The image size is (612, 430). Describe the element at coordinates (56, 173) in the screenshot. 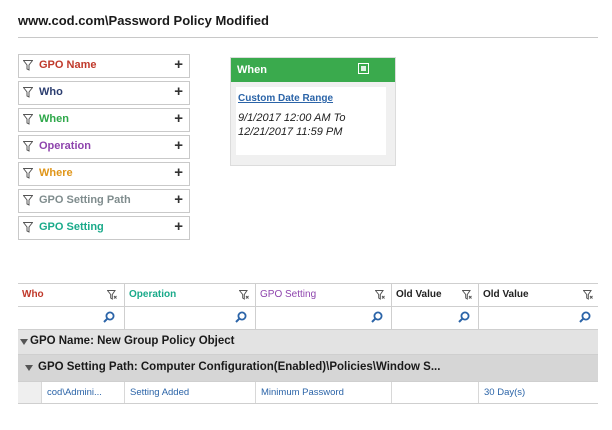

I see `filter-label-where: Where` at that location.